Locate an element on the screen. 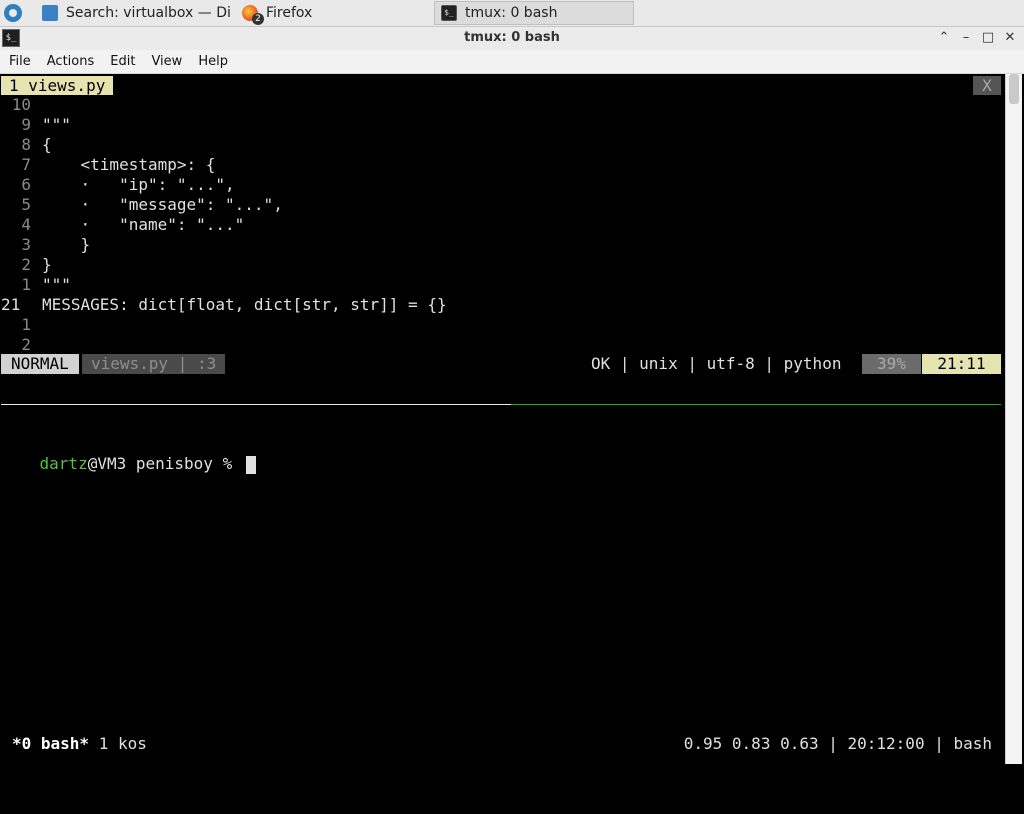 The height and width of the screenshot is (814, 1024). tmux-status-right: 0.95 0.83 0.63 | 20:12:00 | bash is located at coordinates (837, 743).